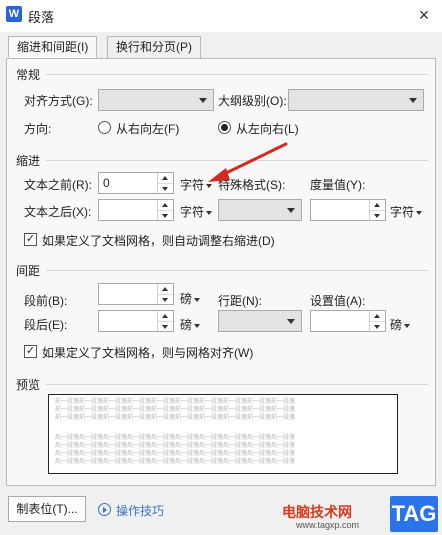 The width and height of the screenshot is (442, 535). I want to click on close-icon: ×, so click(424, 15).